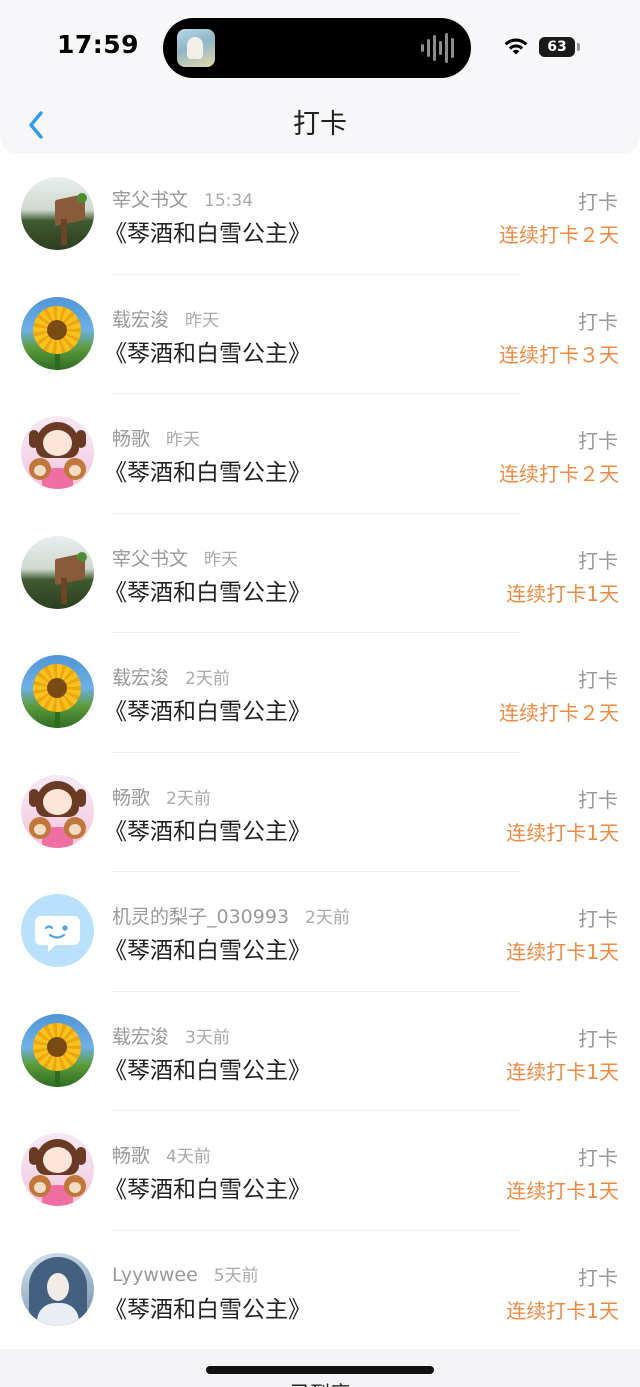 This screenshot has height=1387, width=640. What do you see at coordinates (437, 48) in the screenshot?
I see `audio-waveform-icon` at bounding box center [437, 48].